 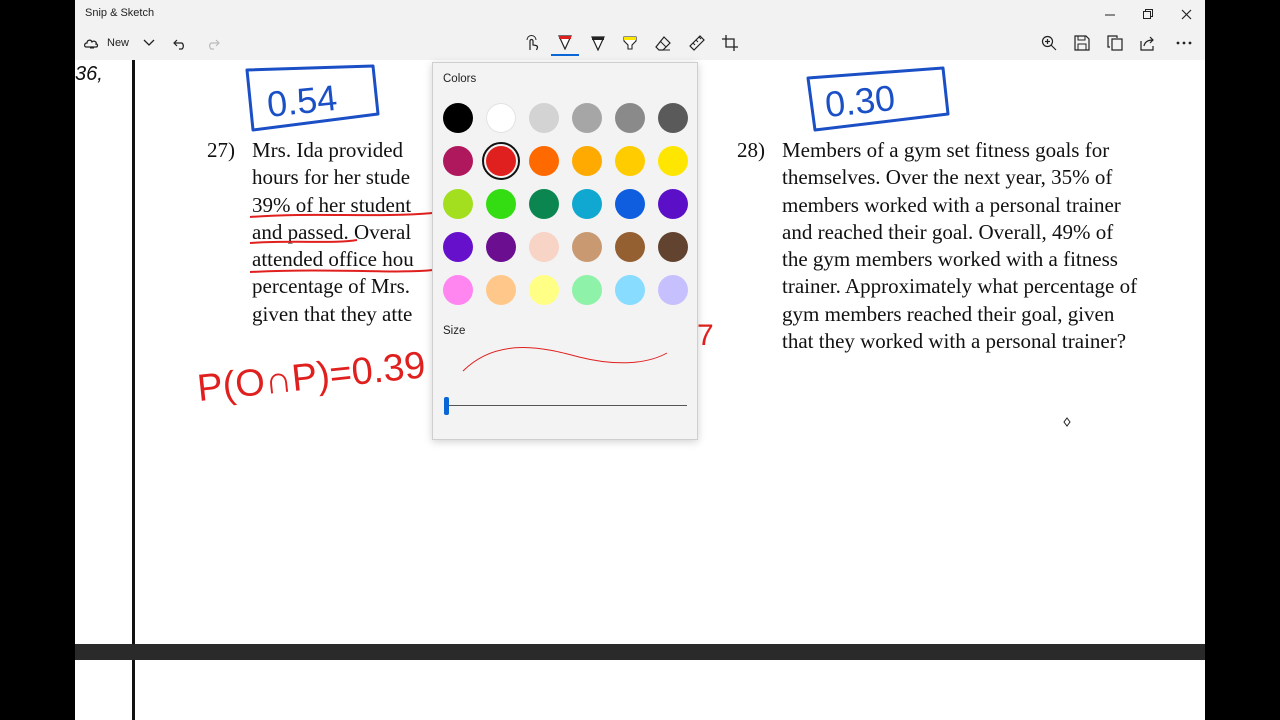 I want to click on share-button, so click(x=1148, y=43).